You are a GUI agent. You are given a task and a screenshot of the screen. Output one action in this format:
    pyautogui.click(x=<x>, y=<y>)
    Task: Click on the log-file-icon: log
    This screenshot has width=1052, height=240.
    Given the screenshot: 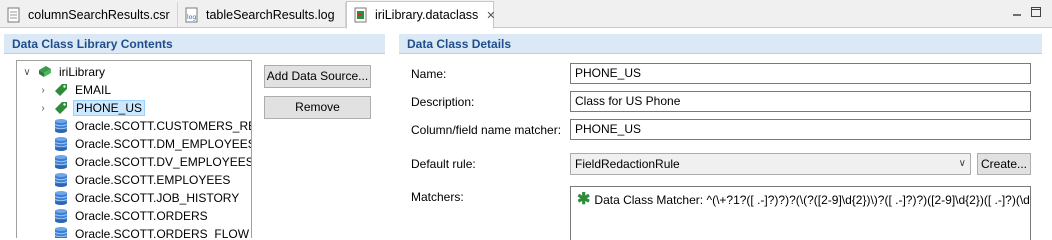 What is the action you would take?
    pyautogui.click(x=192, y=15)
    